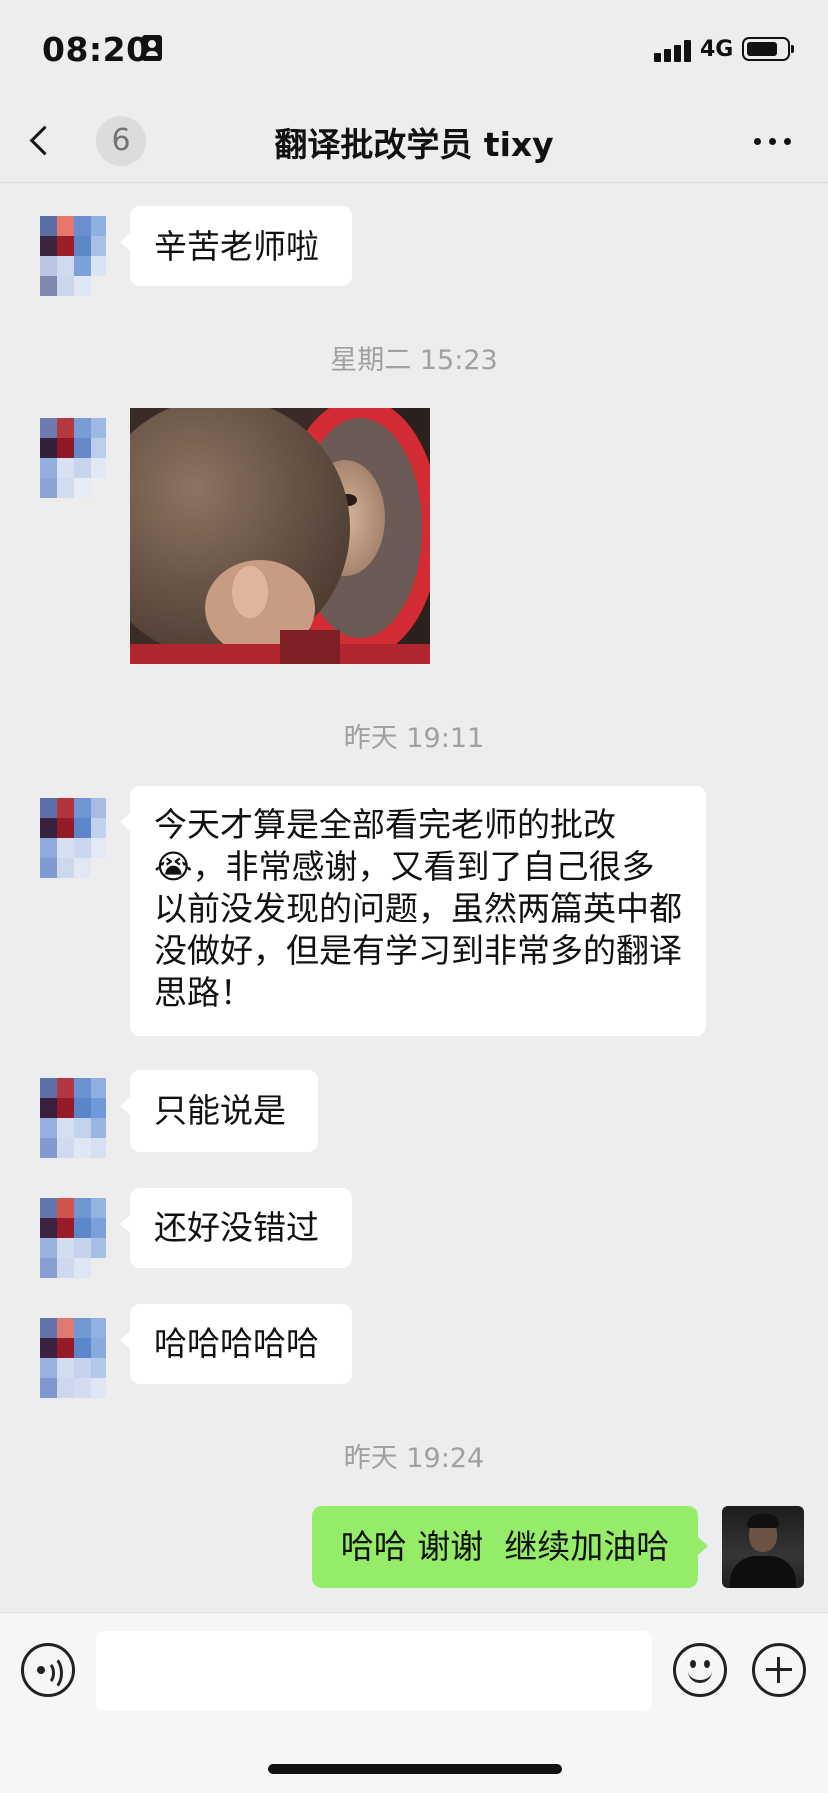  What do you see at coordinates (779, 1670) in the screenshot?
I see `plus-icon` at bounding box center [779, 1670].